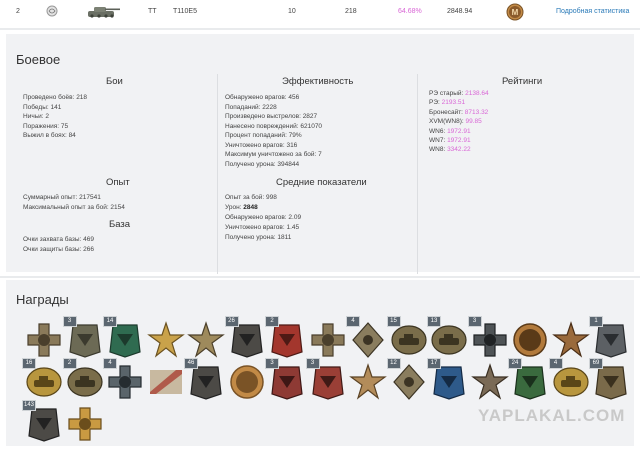 Image resolution: width=640 pixels, height=449 pixels. I want to click on tank-level: 10, so click(292, 11).